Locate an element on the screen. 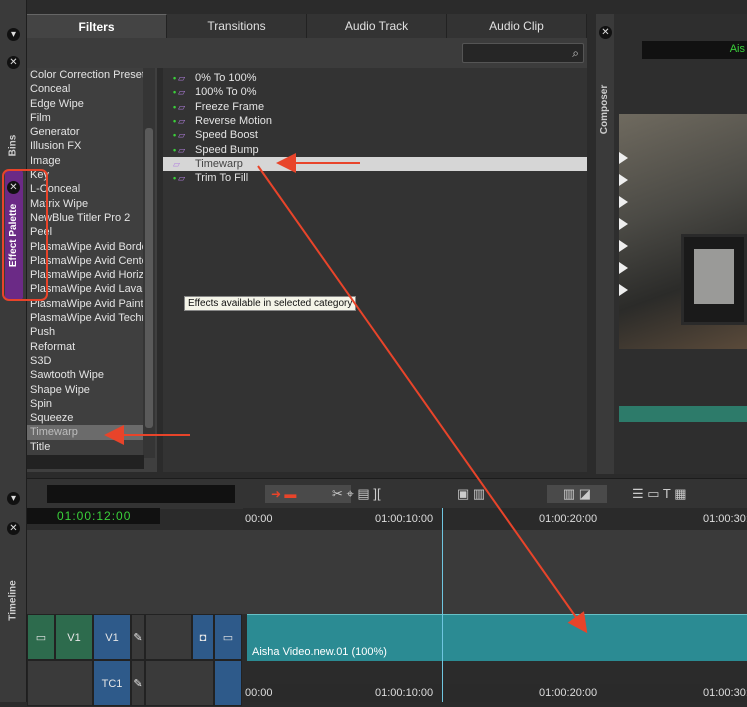 This screenshot has width=747, height=707. category-item: Edge Wipe is located at coordinates (85, 104).